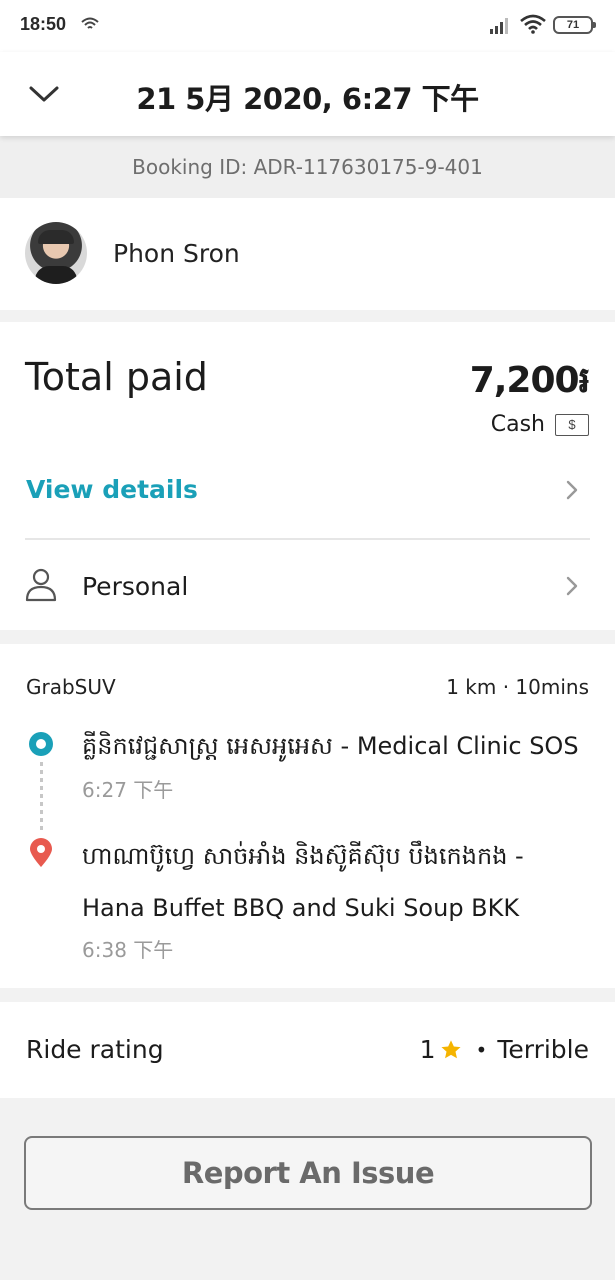  What do you see at coordinates (44, 94) in the screenshot?
I see `chevron-down-icon` at bounding box center [44, 94].